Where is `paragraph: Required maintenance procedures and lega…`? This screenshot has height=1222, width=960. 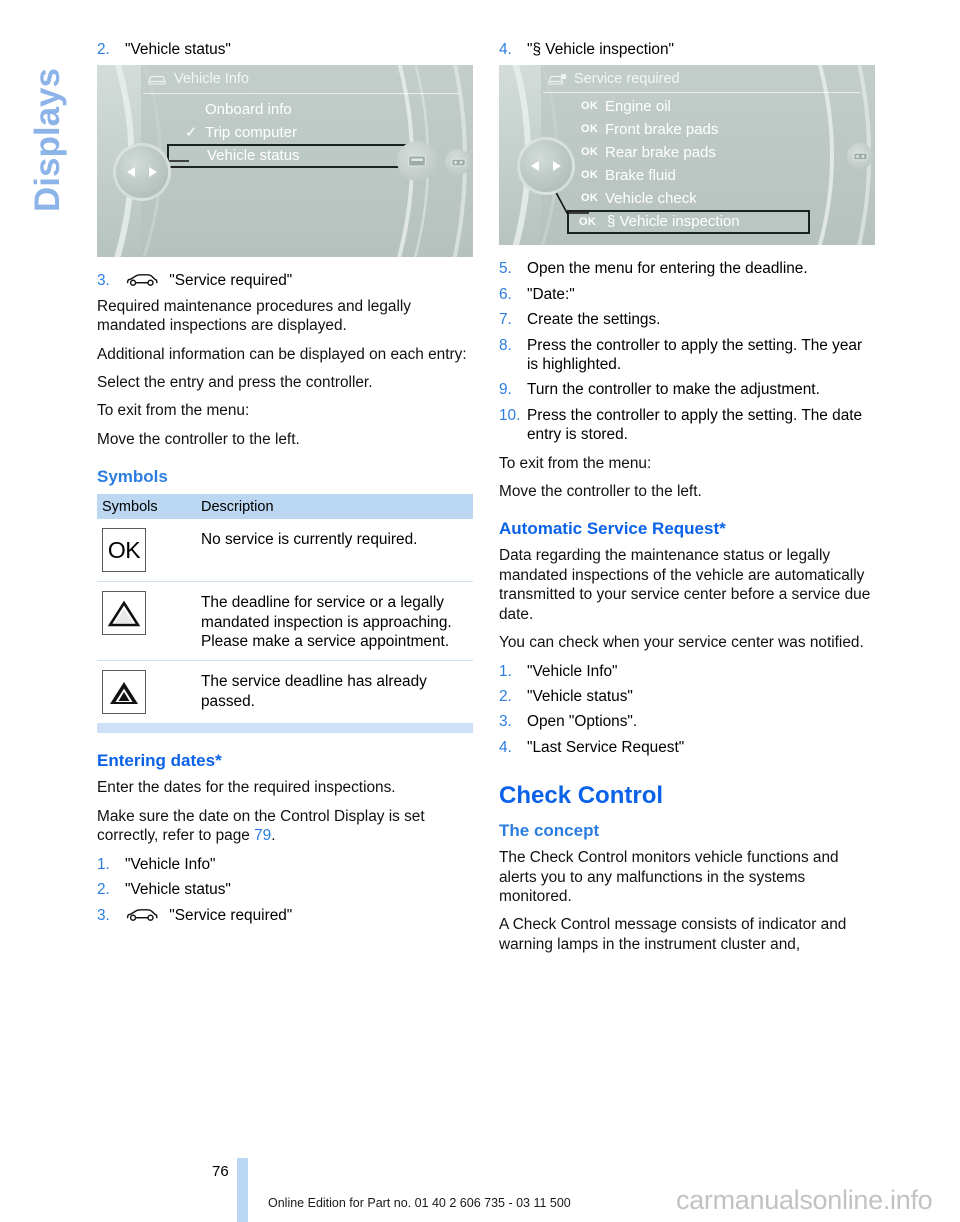 paragraph: Required maintenance procedures and lega… is located at coordinates (254, 316).